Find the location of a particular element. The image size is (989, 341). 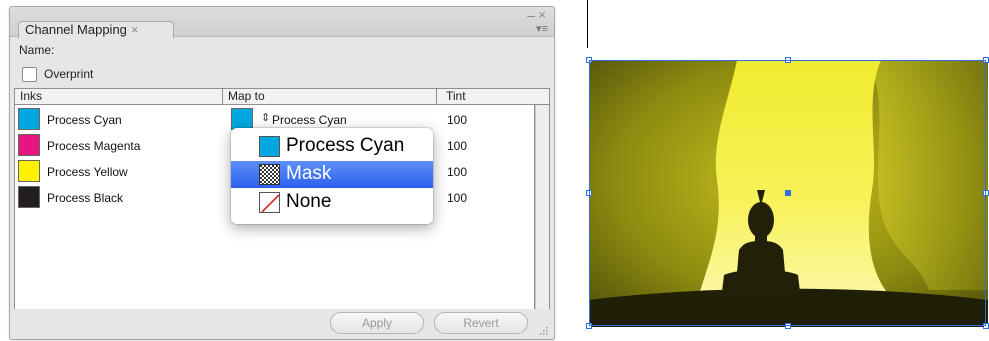

frame-handle-top-left is located at coordinates (589, 60).